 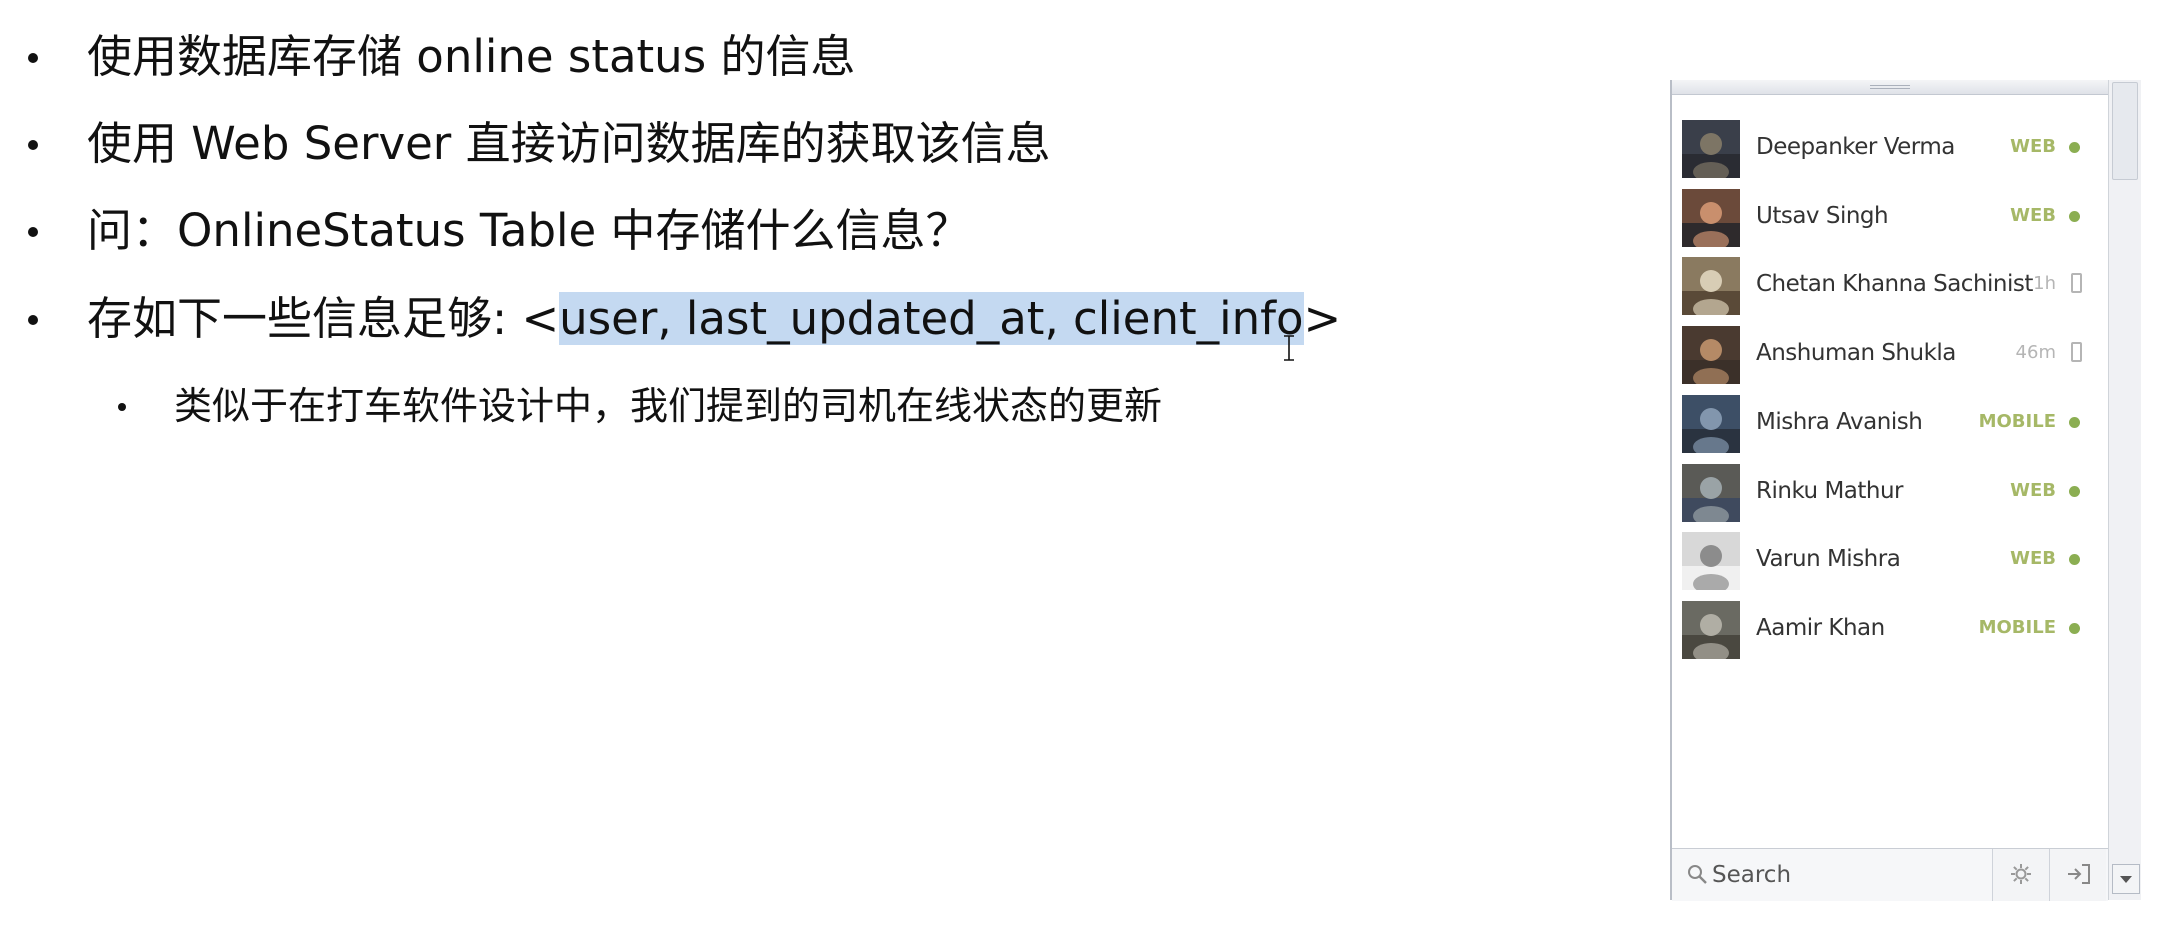 What do you see at coordinates (323, 318) in the screenshot?
I see `bullet-text-prefix: 存如下一些信息足够: <` at bounding box center [323, 318].